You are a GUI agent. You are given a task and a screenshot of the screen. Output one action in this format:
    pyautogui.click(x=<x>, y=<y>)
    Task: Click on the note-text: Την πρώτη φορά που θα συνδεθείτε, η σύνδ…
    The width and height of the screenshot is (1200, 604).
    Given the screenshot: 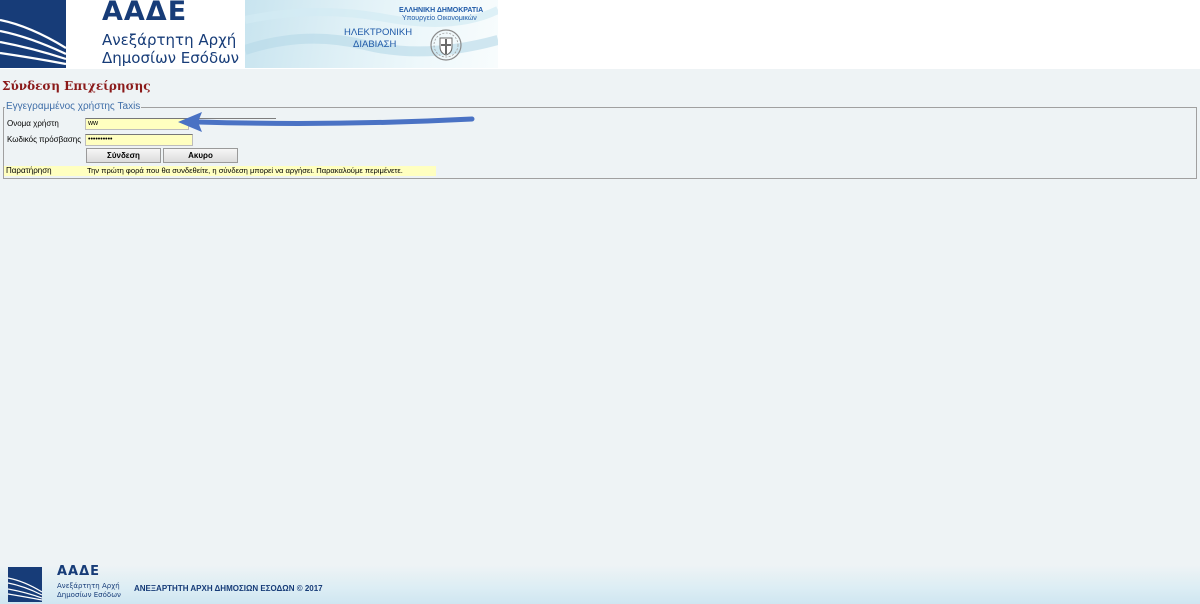 What is the action you would take?
    pyautogui.click(x=245, y=170)
    